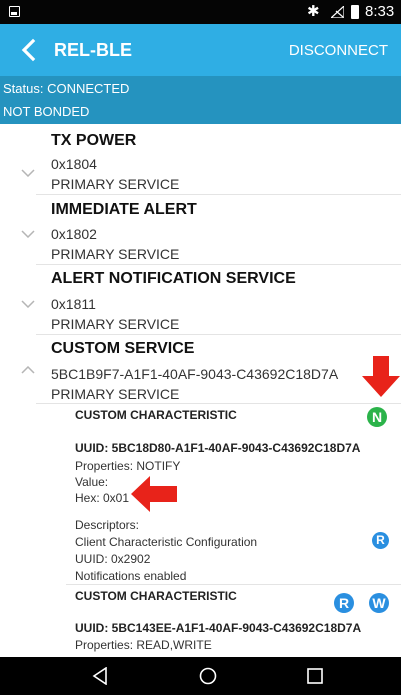 Image resolution: width=401 pixels, height=695 pixels. I want to click on descriptors-label: Descriptors:, so click(107, 525).